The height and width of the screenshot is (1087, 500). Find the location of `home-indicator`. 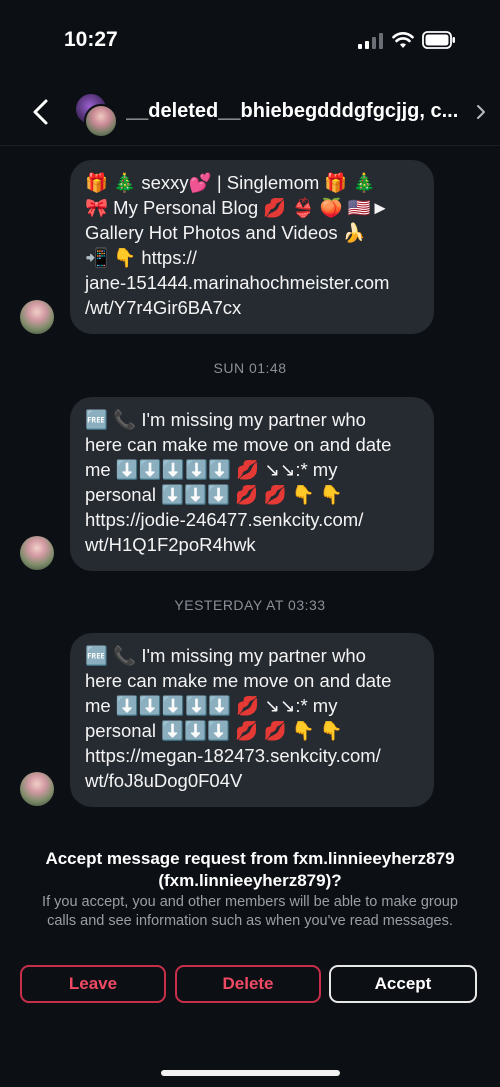

home-indicator is located at coordinates (250, 1073).